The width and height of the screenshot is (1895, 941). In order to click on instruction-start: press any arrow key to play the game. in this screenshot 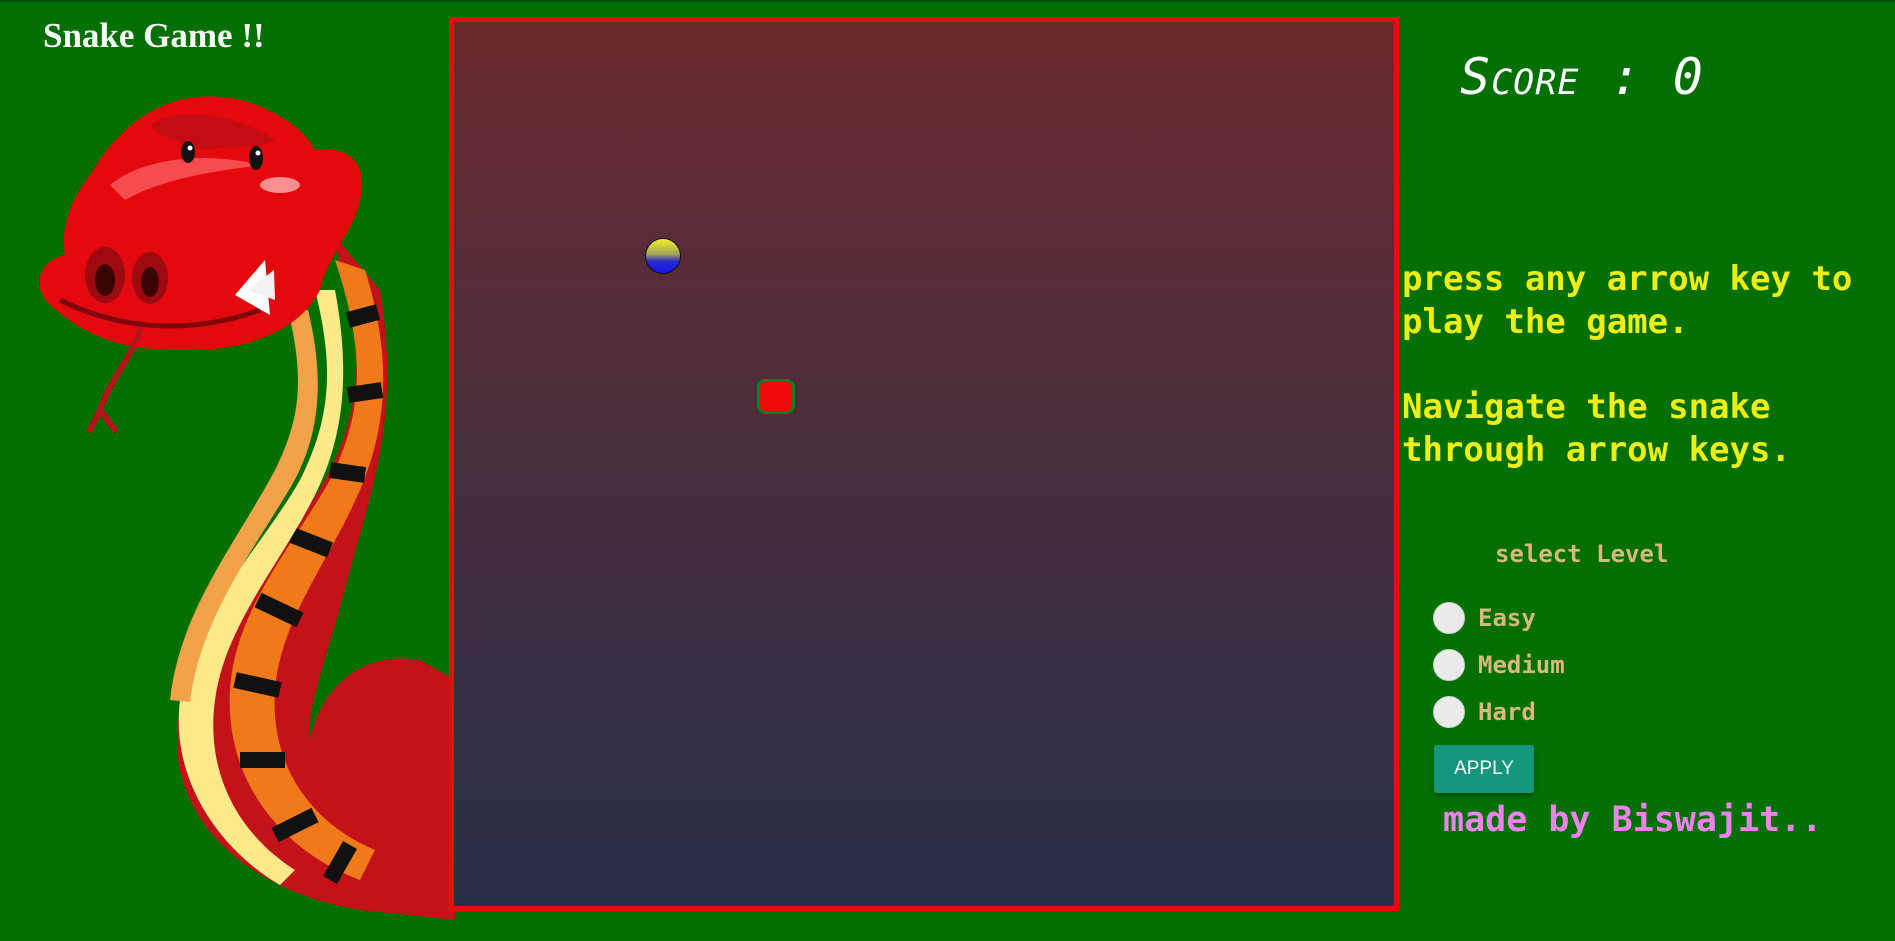, I will do `click(1627, 300)`.